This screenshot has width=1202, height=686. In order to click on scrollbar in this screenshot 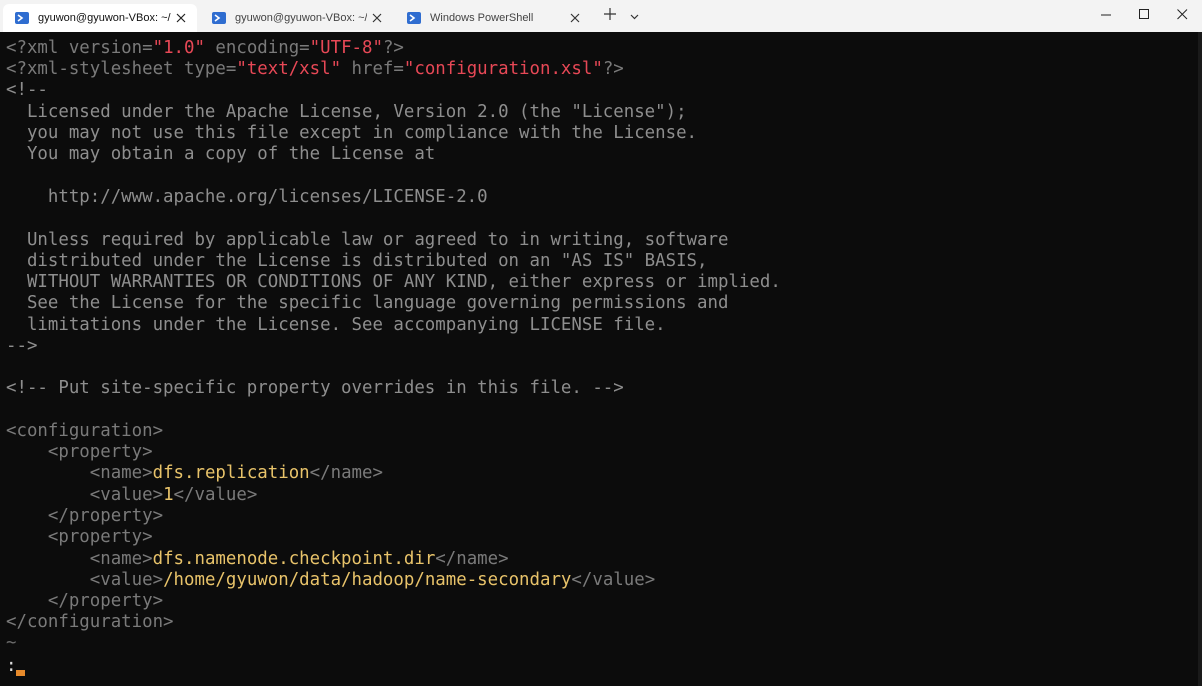, I will do `click(1200, 359)`.